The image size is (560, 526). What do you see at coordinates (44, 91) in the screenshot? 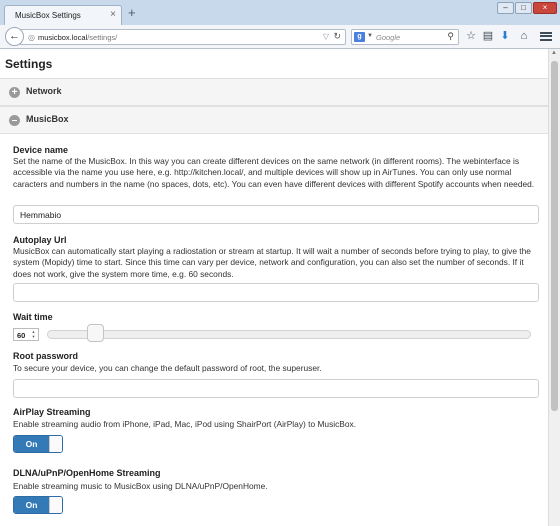
I see `panel-network-label: Network` at bounding box center [44, 91].